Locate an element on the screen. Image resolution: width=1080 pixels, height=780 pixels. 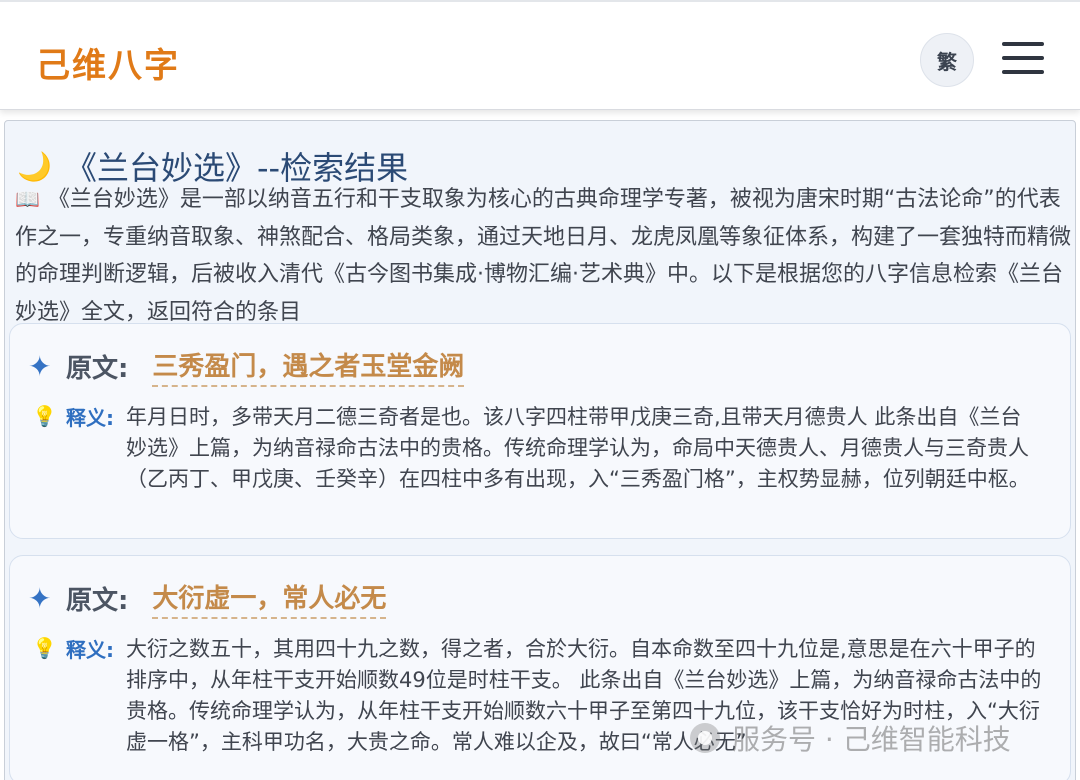
app-logo: 己维八字 is located at coordinates (108, 62).